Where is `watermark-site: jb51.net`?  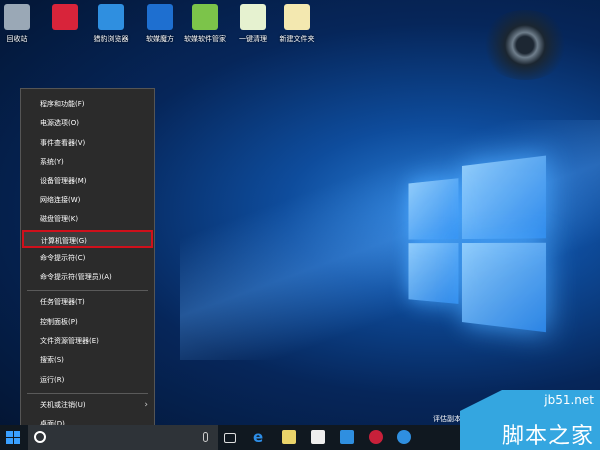 watermark-site: jb51.net is located at coordinates (569, 400).